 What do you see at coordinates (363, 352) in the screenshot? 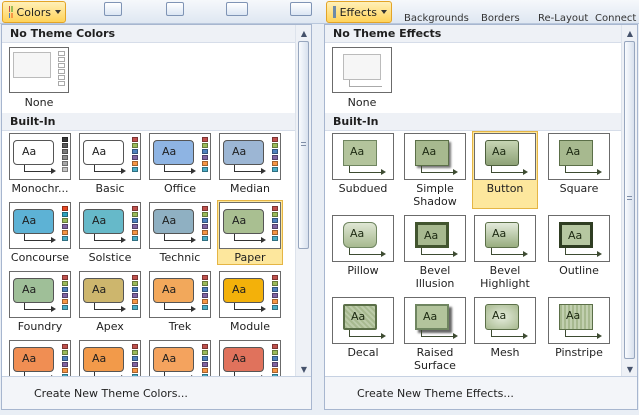
I see `effect-theme-label: Decal` at bounding box center [363, 352].